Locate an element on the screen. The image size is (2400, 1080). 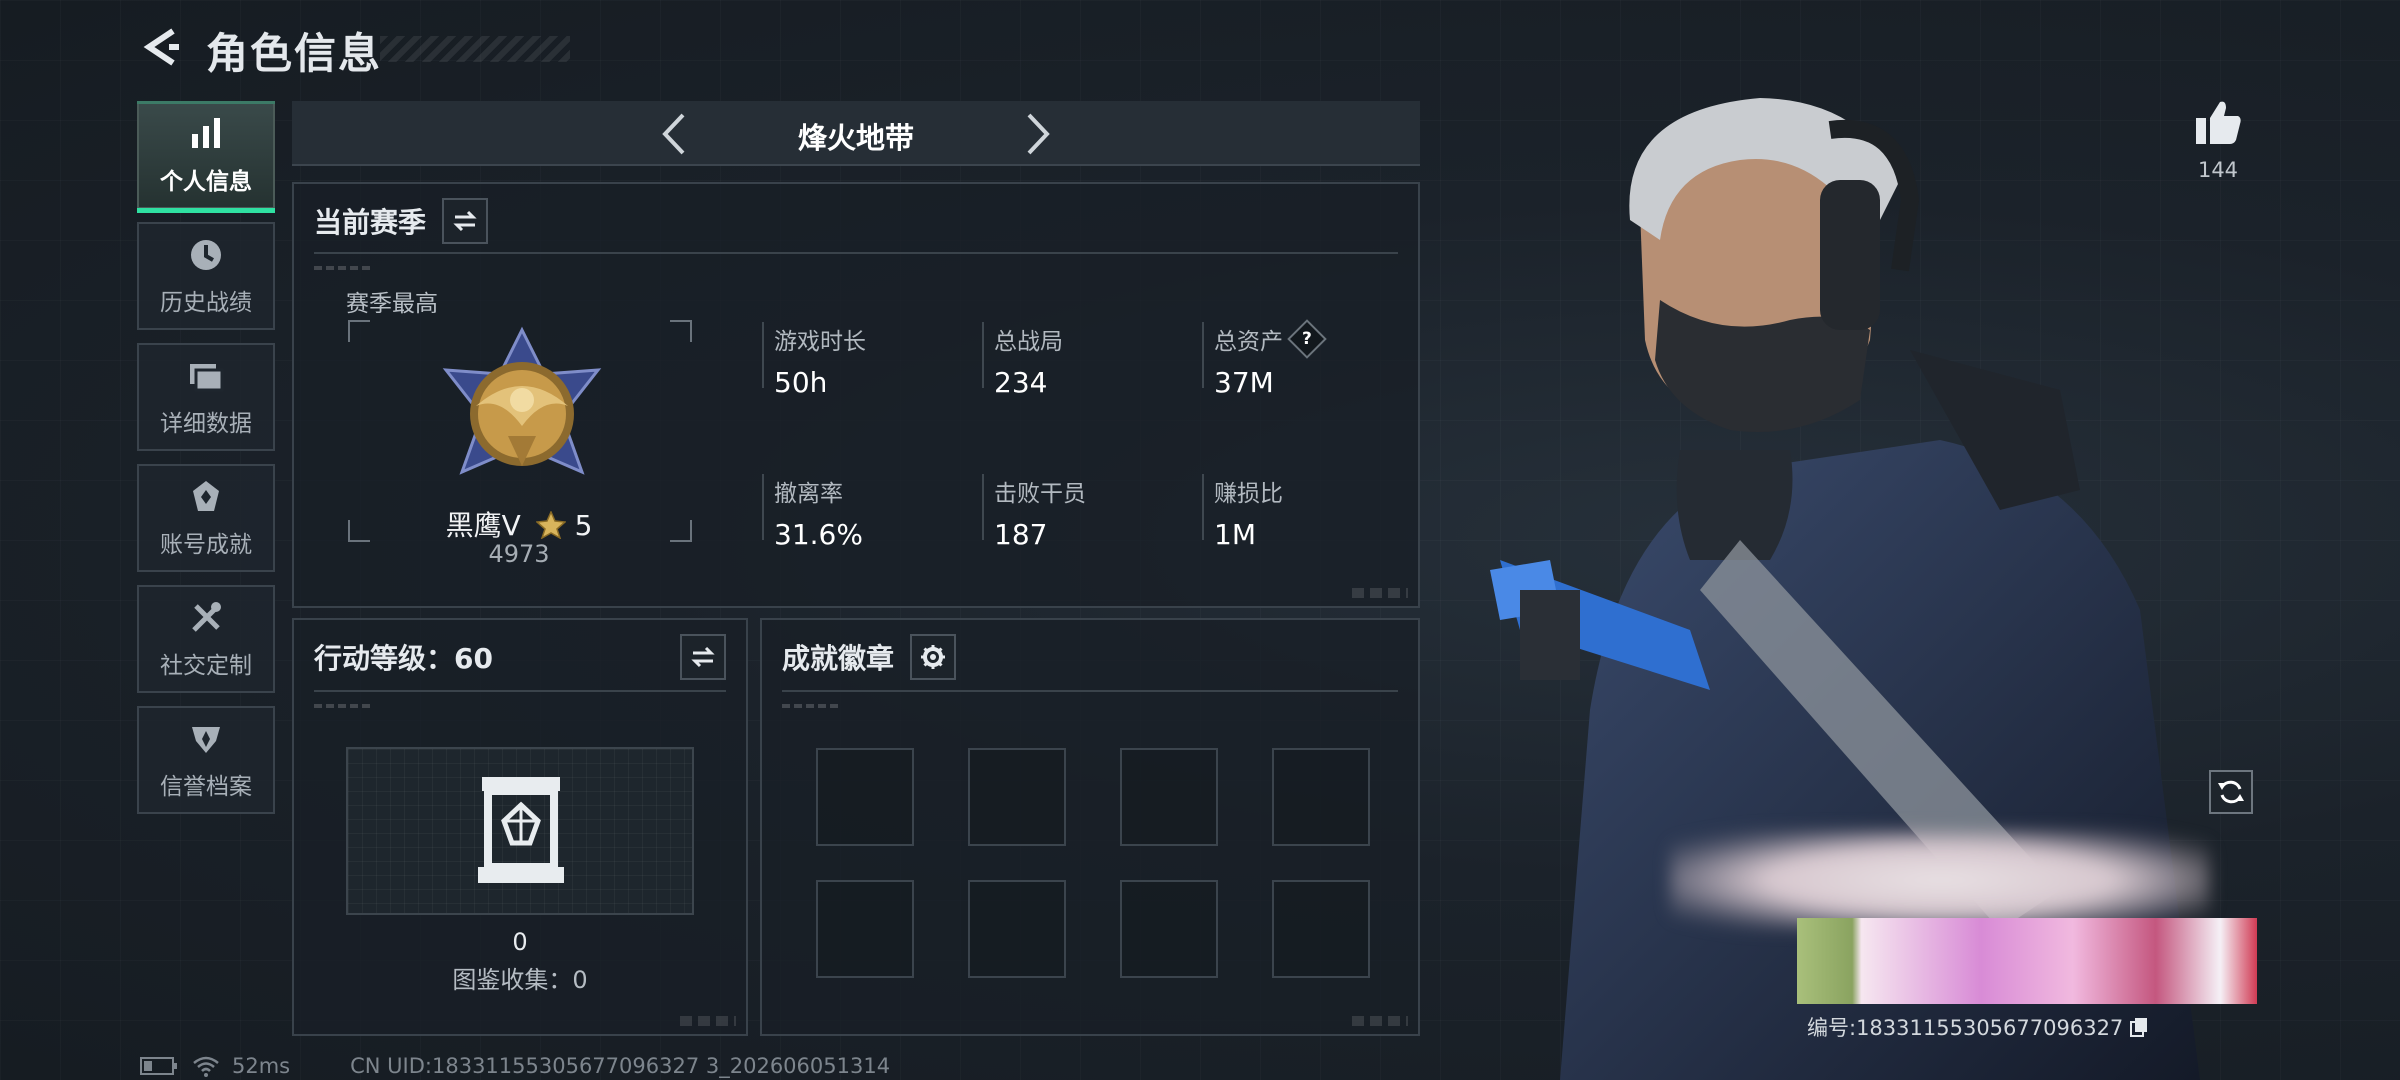
refresh-icon is located at coordinates (2231, 792).